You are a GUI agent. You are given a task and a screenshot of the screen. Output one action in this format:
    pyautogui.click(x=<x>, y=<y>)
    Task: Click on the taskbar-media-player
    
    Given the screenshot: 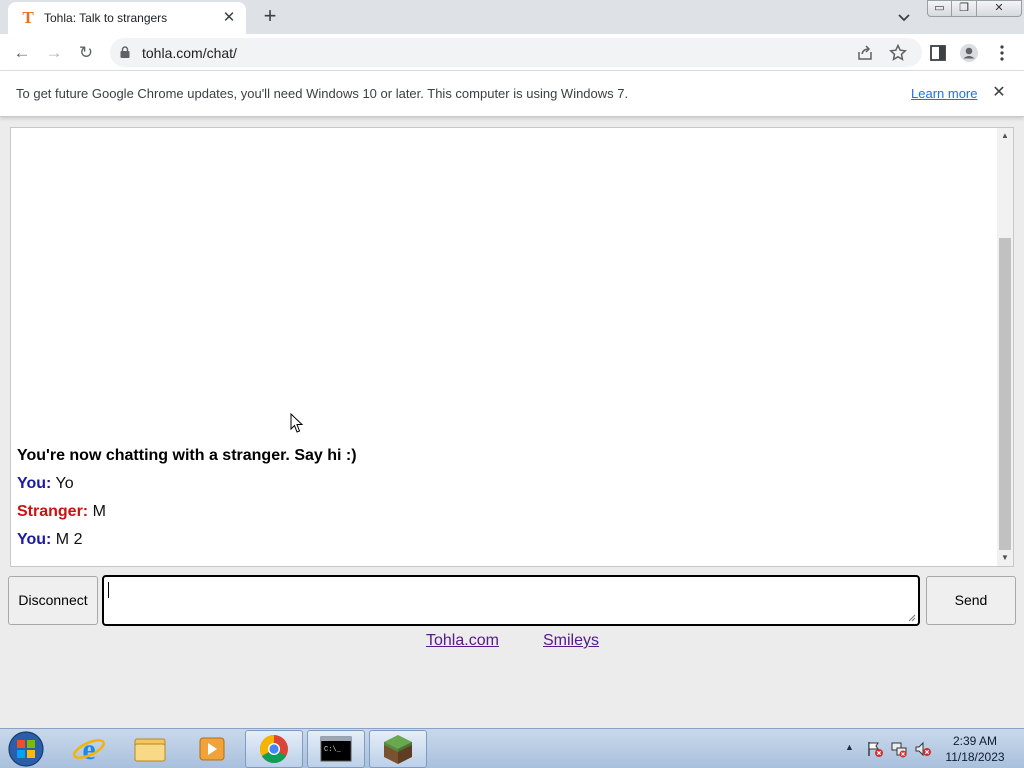 What is the action you would take?
    pyautogui.click(x=212, y=749)
    